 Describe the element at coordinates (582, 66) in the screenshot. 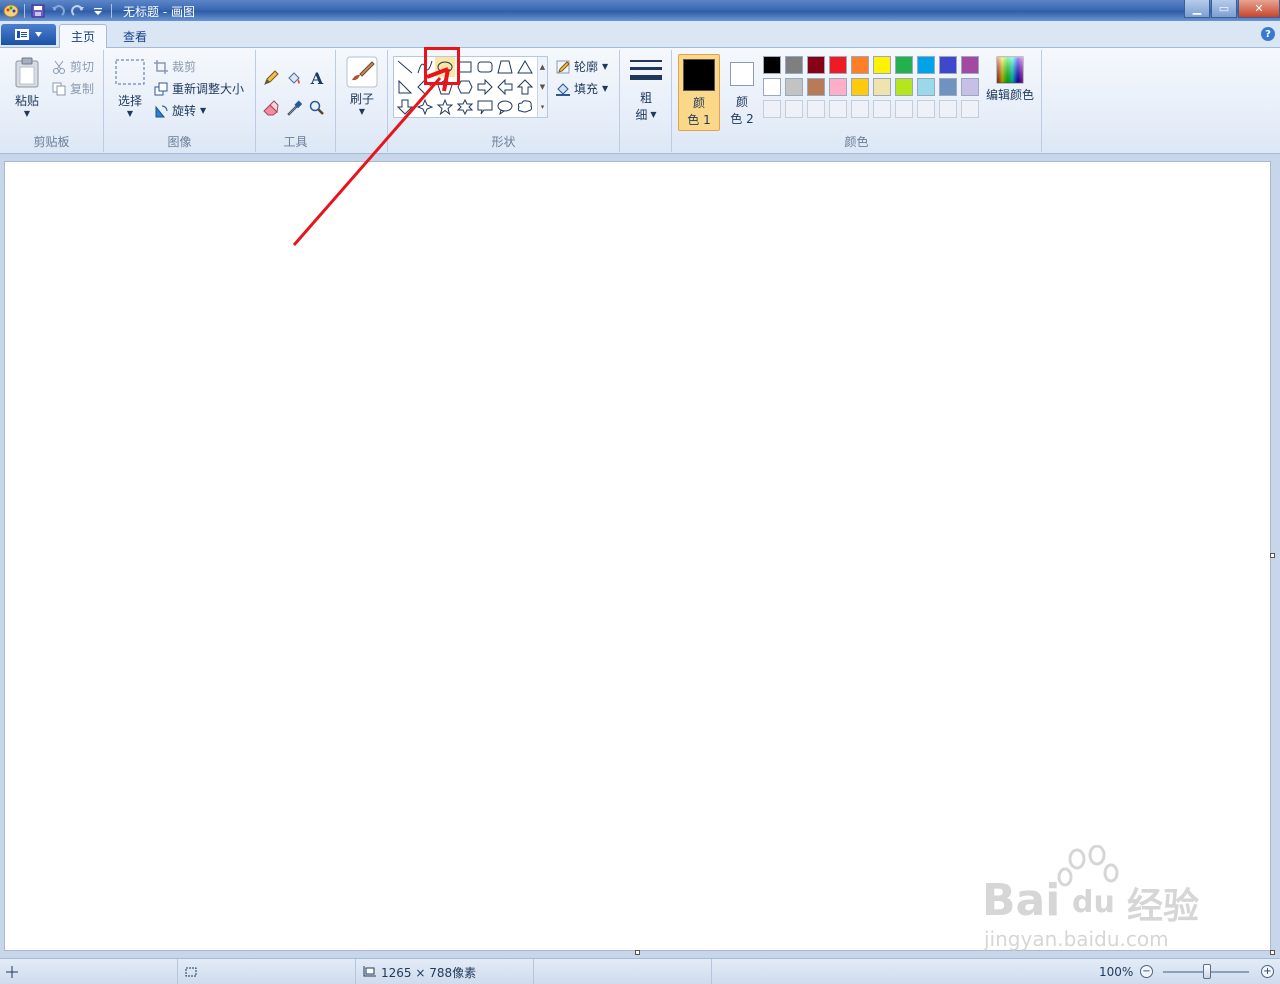

I see `outline-button: 轮廓 ▼` at that location.